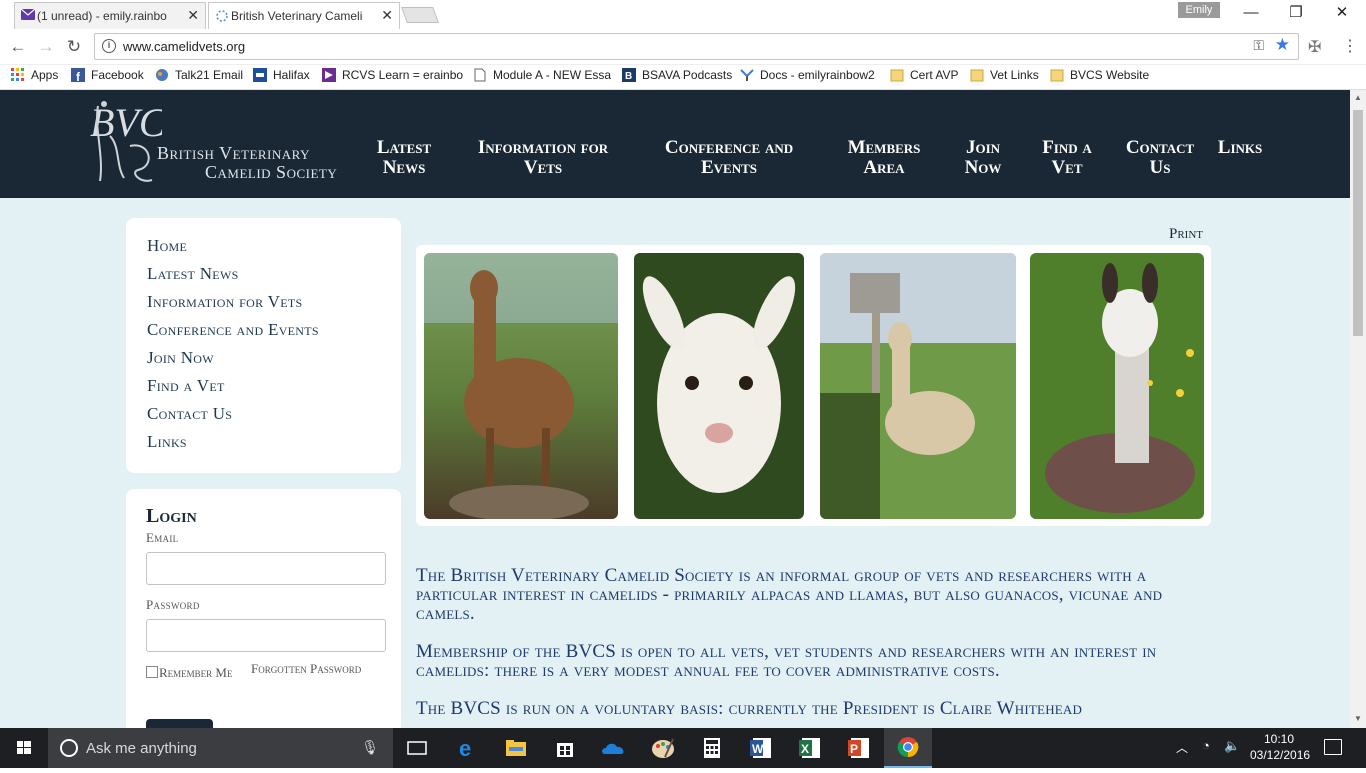 The width and height of the screenshot is (1366, 773). I want to click on nav-line: News, so click(404, 167).